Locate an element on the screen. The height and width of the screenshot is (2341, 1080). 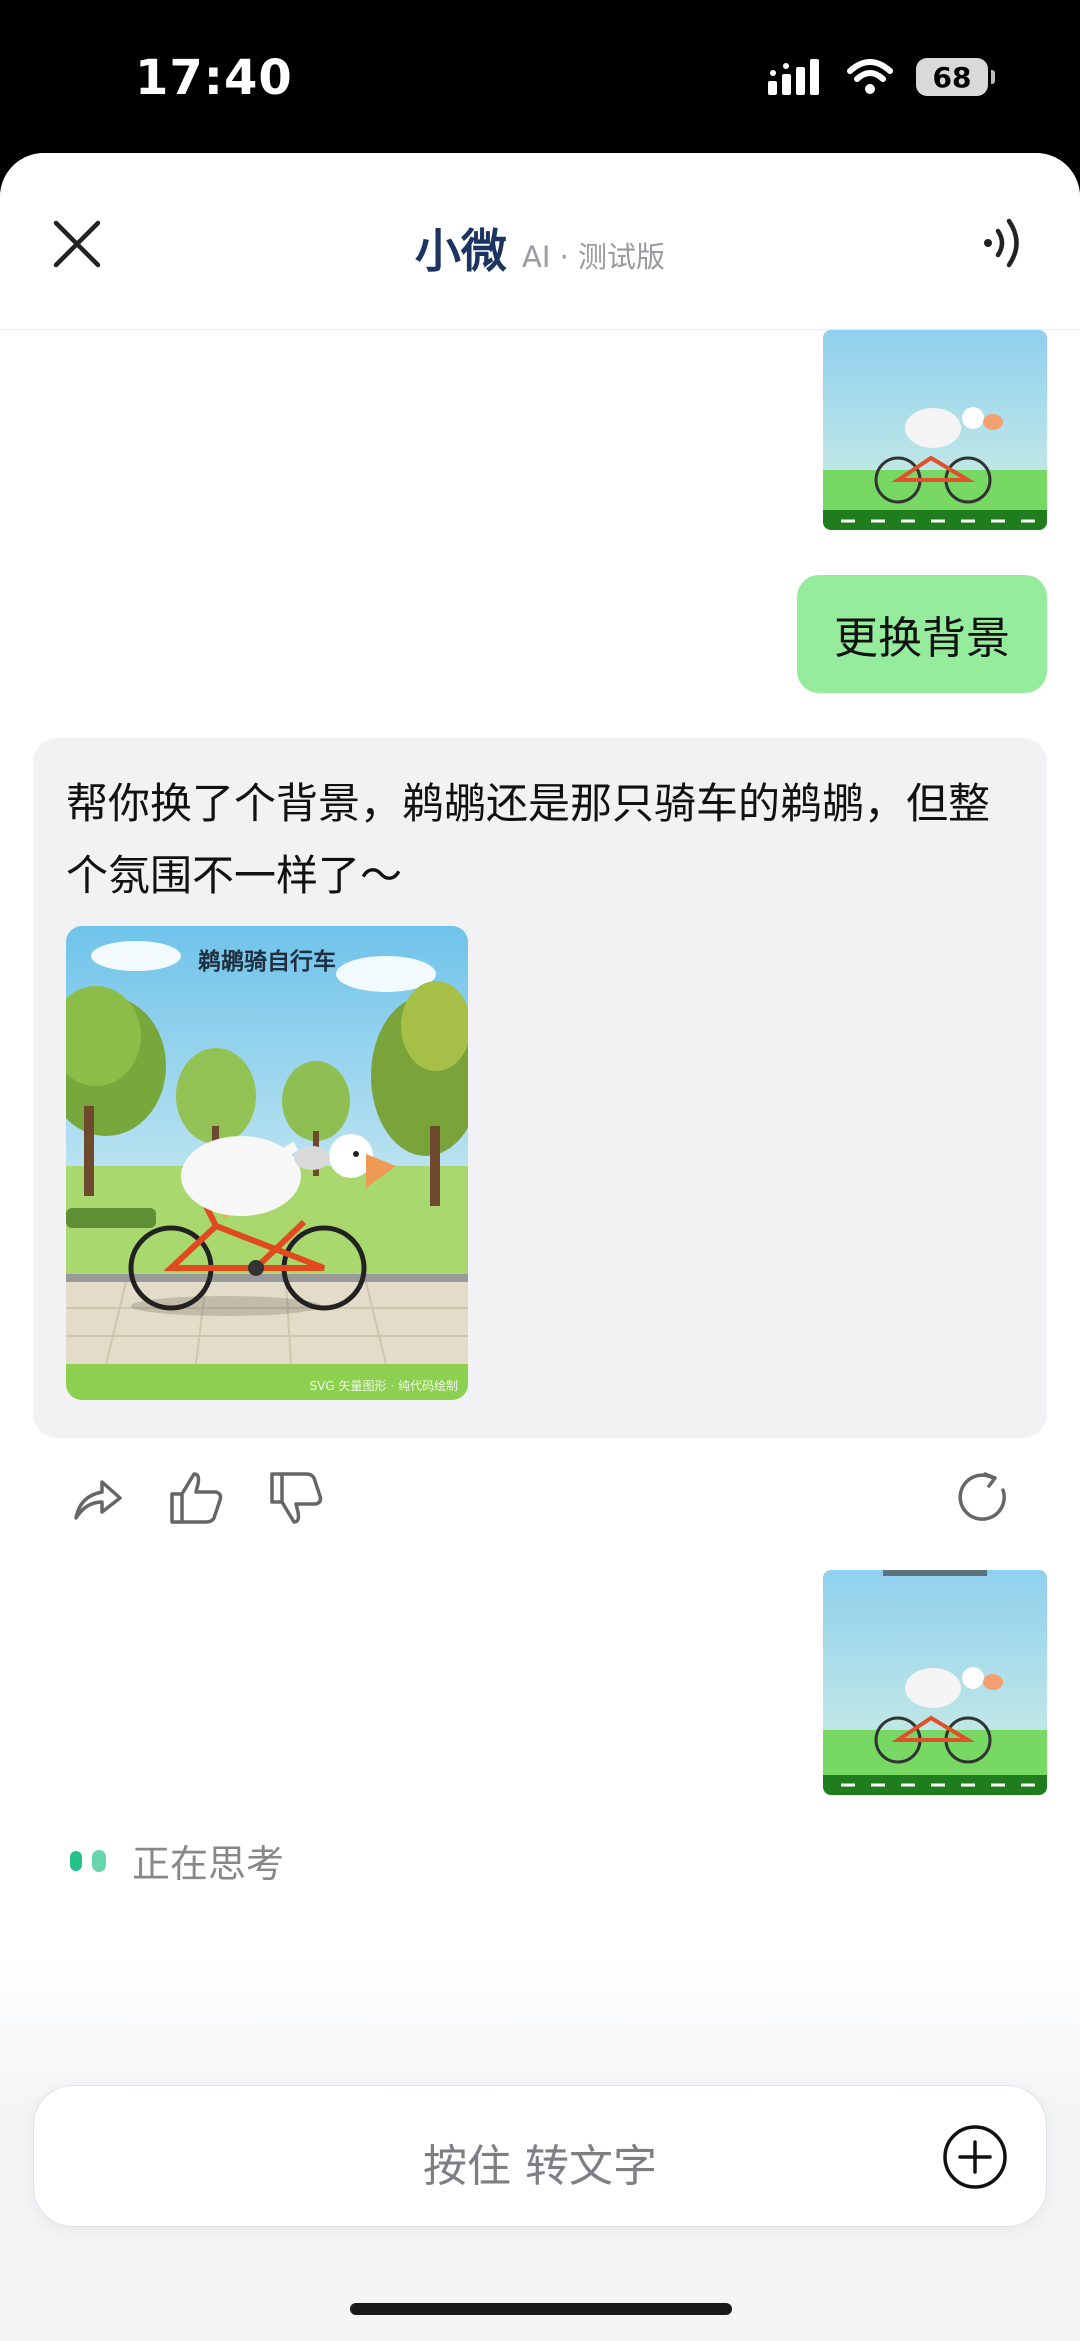
thumbs-up-icon is located at coordinates (196, 1498).